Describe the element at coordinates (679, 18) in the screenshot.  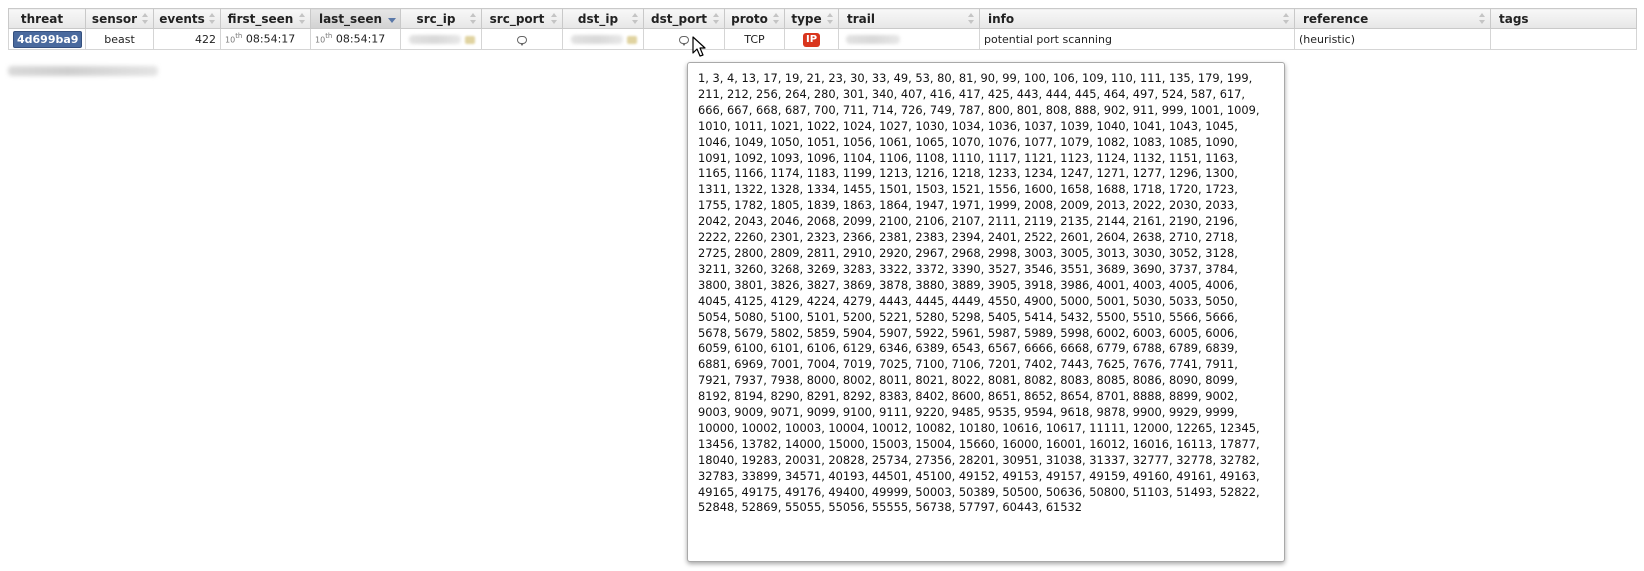
I see `column-label: dst_port` at that location.